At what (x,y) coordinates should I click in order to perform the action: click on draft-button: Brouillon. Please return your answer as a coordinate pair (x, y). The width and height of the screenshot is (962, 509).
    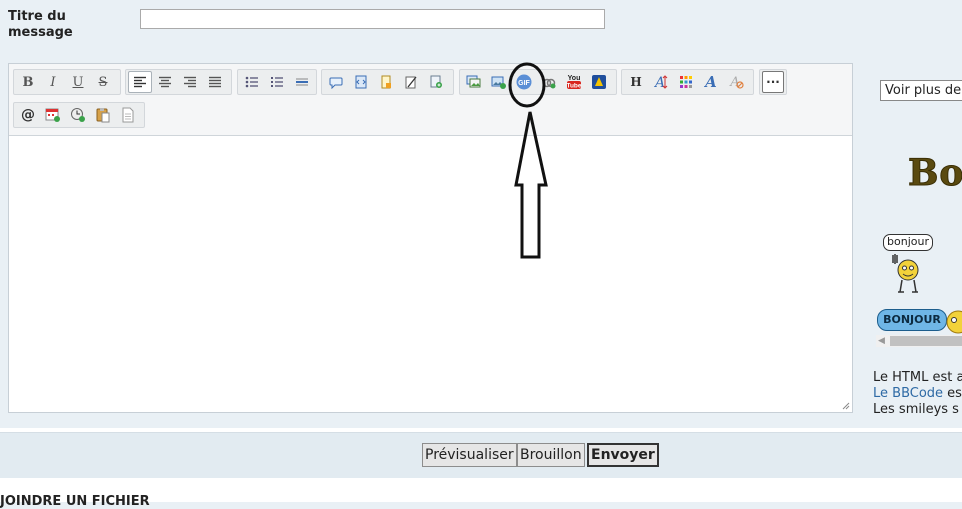
    Looking at the image, I should click on (551, 455).